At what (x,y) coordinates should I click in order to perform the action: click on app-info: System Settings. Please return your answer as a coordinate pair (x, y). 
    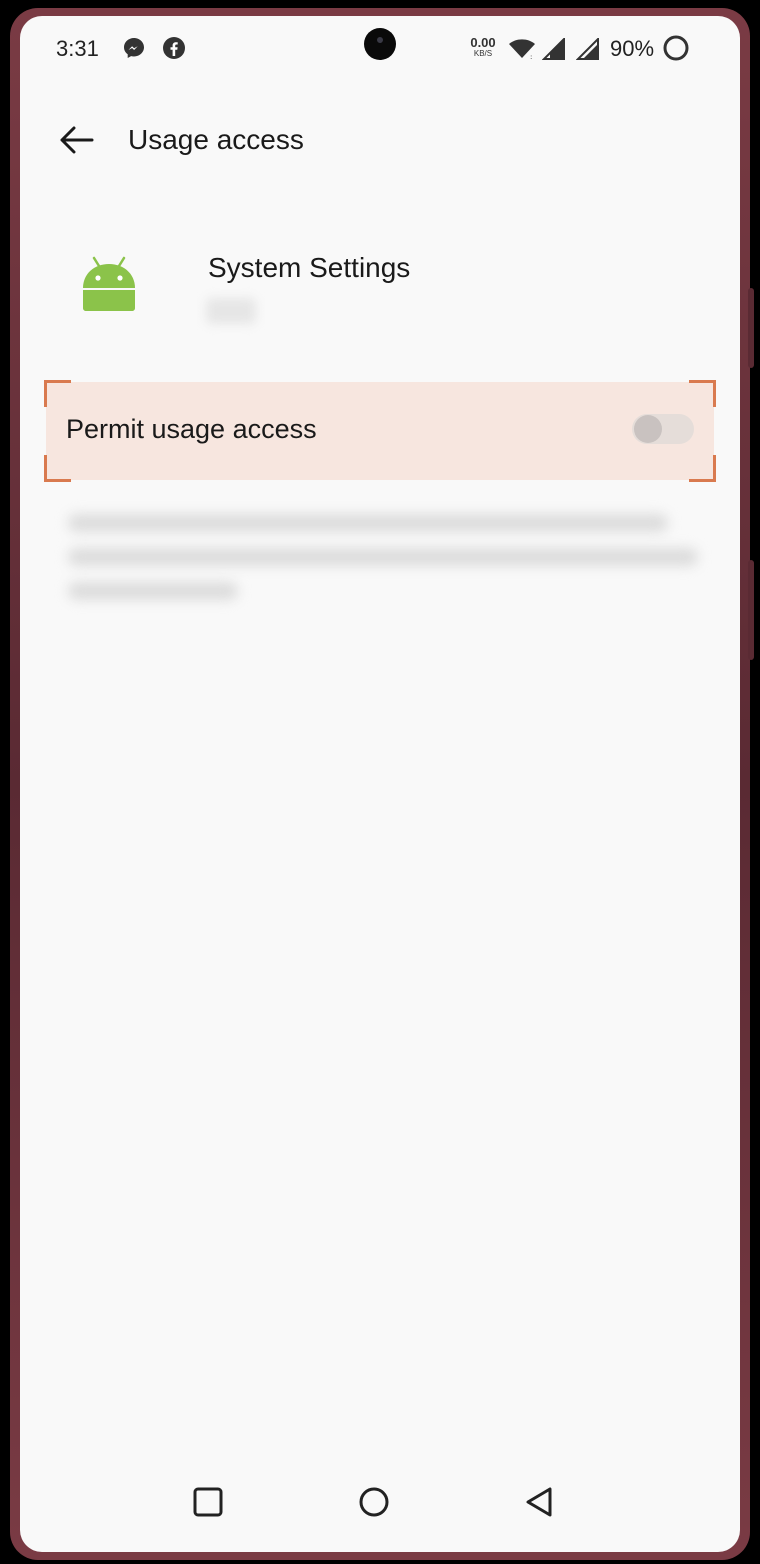
    Looking at the image, I should click on (380, 295).